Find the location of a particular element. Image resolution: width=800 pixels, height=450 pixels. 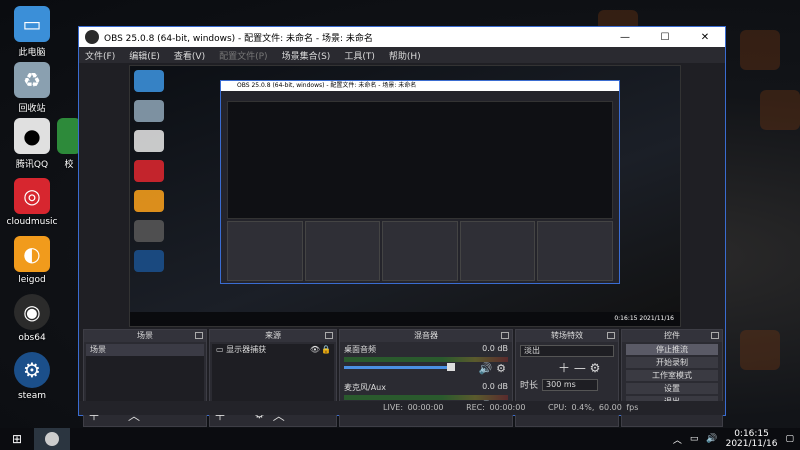

remove-icon: — is located at coordinates (580, 368).